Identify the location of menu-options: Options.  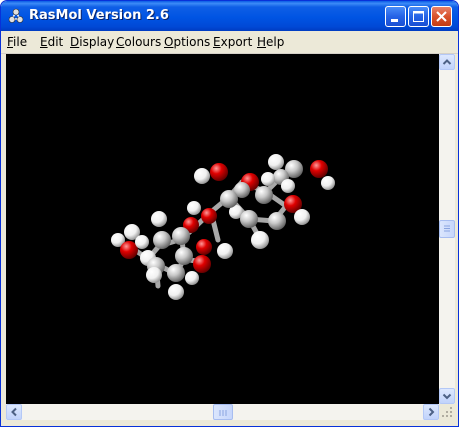
(187, 42).